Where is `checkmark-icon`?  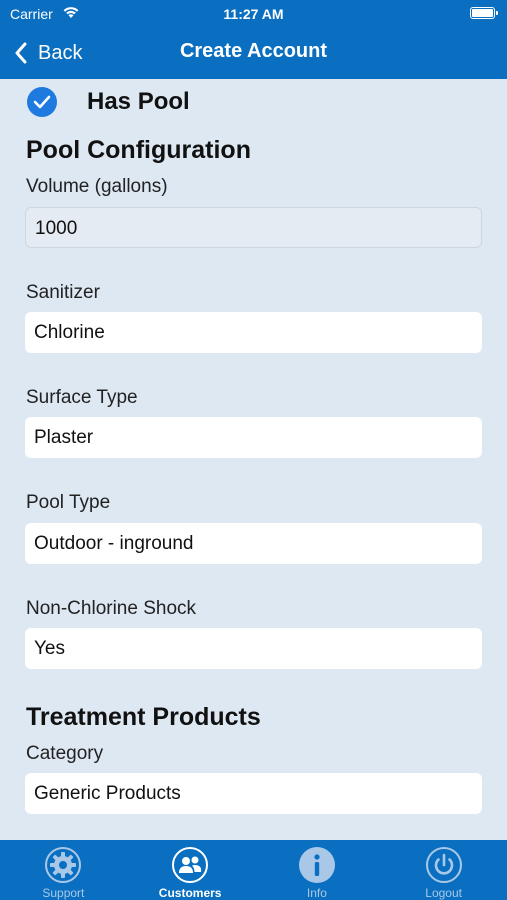
checkmark-icon is located at coordinates (42, 102).